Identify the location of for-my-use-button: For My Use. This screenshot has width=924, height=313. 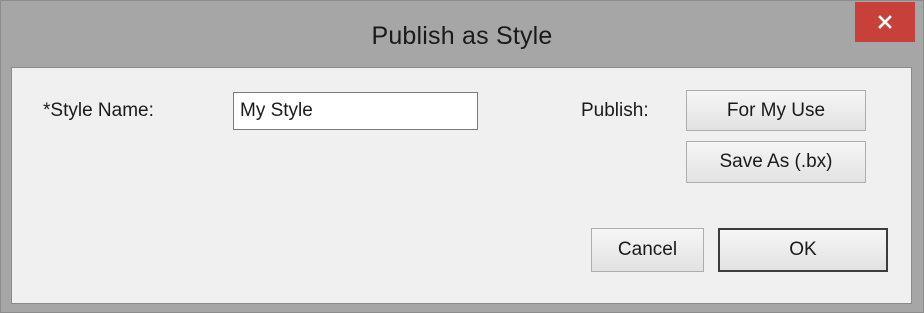
(776, 110).